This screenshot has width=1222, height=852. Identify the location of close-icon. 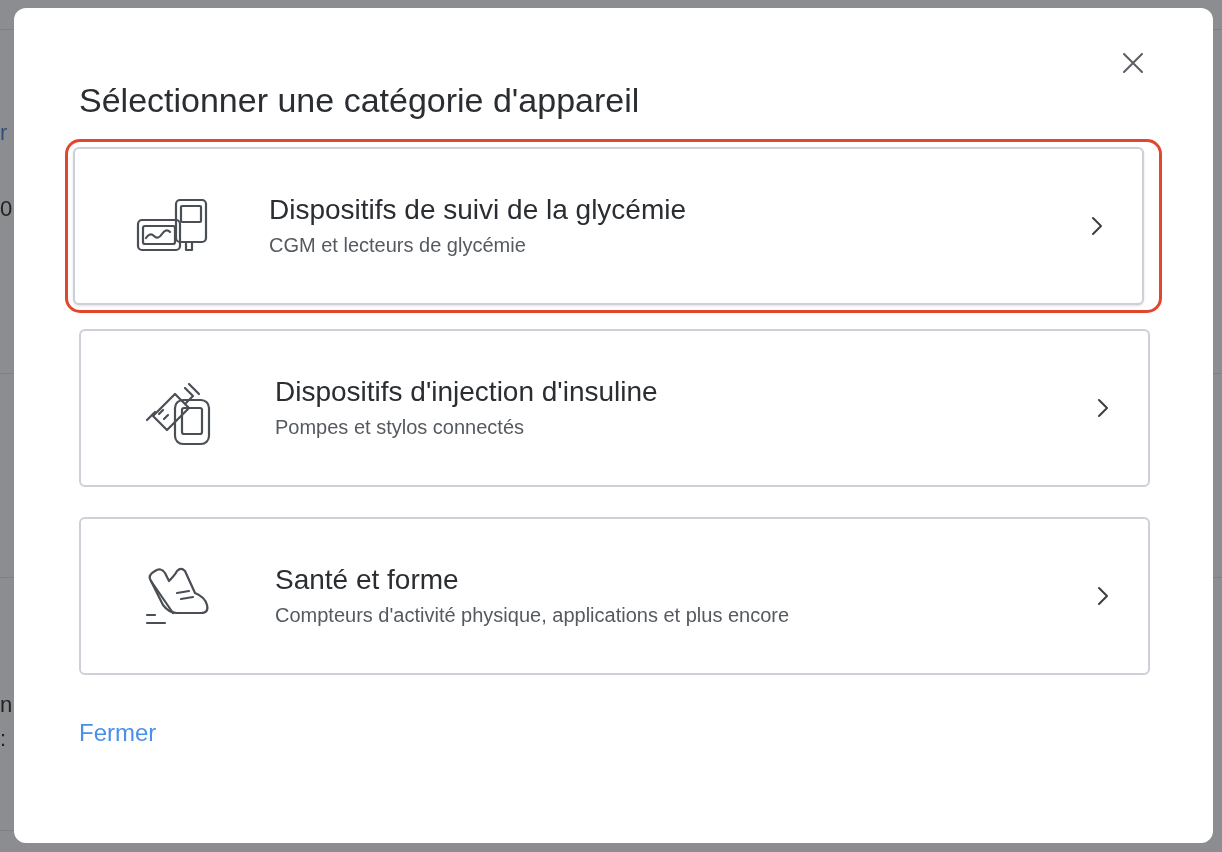
(1133, 63).